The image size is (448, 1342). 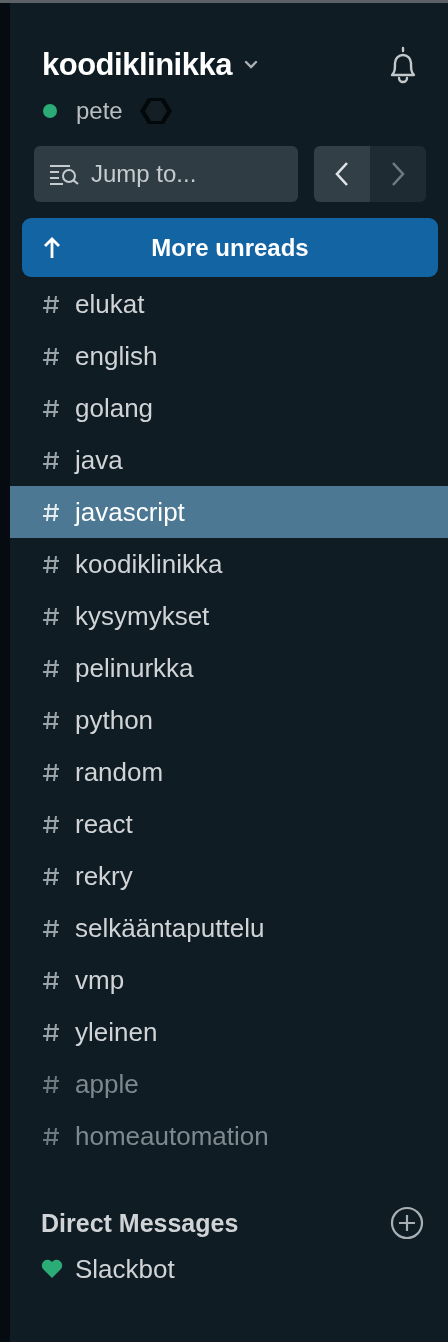 I want to click on contact-name: Slackbot, so click(x=125, y=1269).